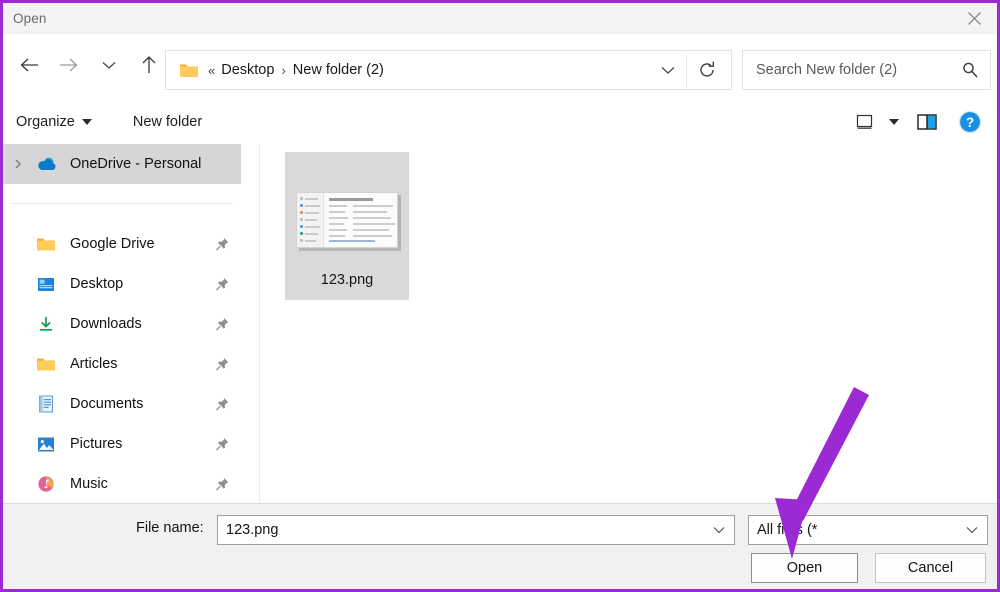  What do you see at coordinates (18, 164) in the screenshot?
I see `chevron-right-icon` at bounding box center [18, 164].